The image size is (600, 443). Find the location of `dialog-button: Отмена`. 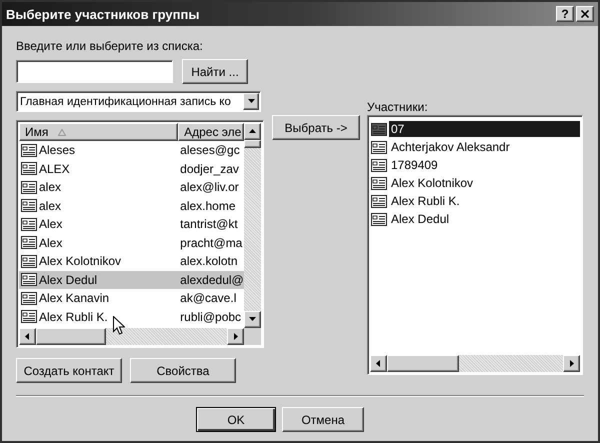

dialog-button: Отмена is located at coordinates (323, 419).